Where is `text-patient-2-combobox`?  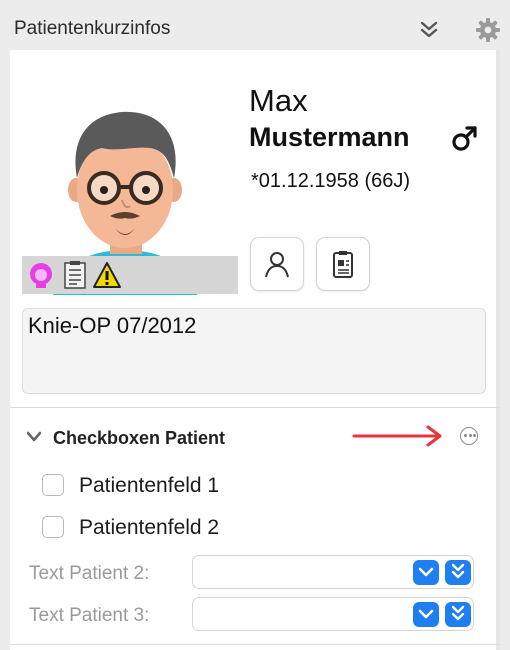
text-patient-2-combobox is located at coordinates (333, 572).